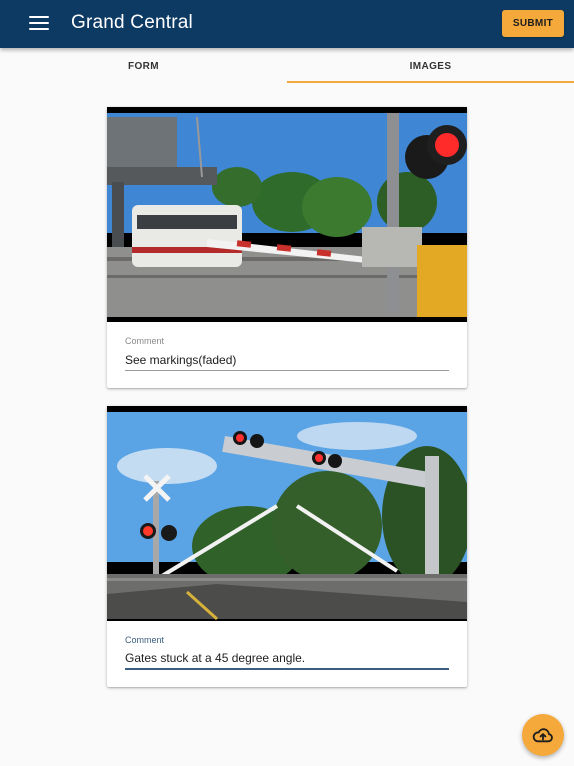 Image resolution: width=574 pixels, height=766 pixels. I want to click on active-tab-indicator, so click(430, 82).